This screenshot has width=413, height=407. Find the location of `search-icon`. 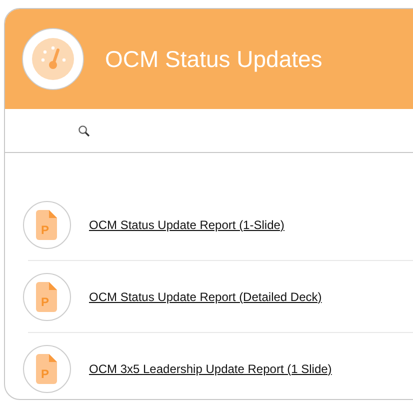

search-icon is located at coordinates (84, 130).